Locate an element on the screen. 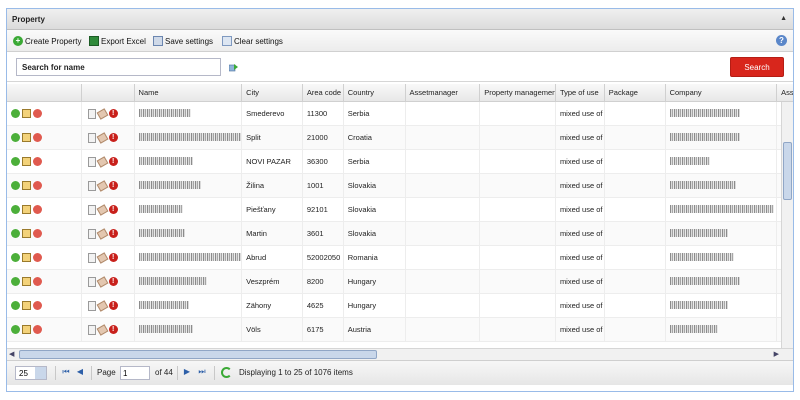 This screenshot has height=400, width=800. next-page-icon: ▶ is located at coordinates (187, 372).